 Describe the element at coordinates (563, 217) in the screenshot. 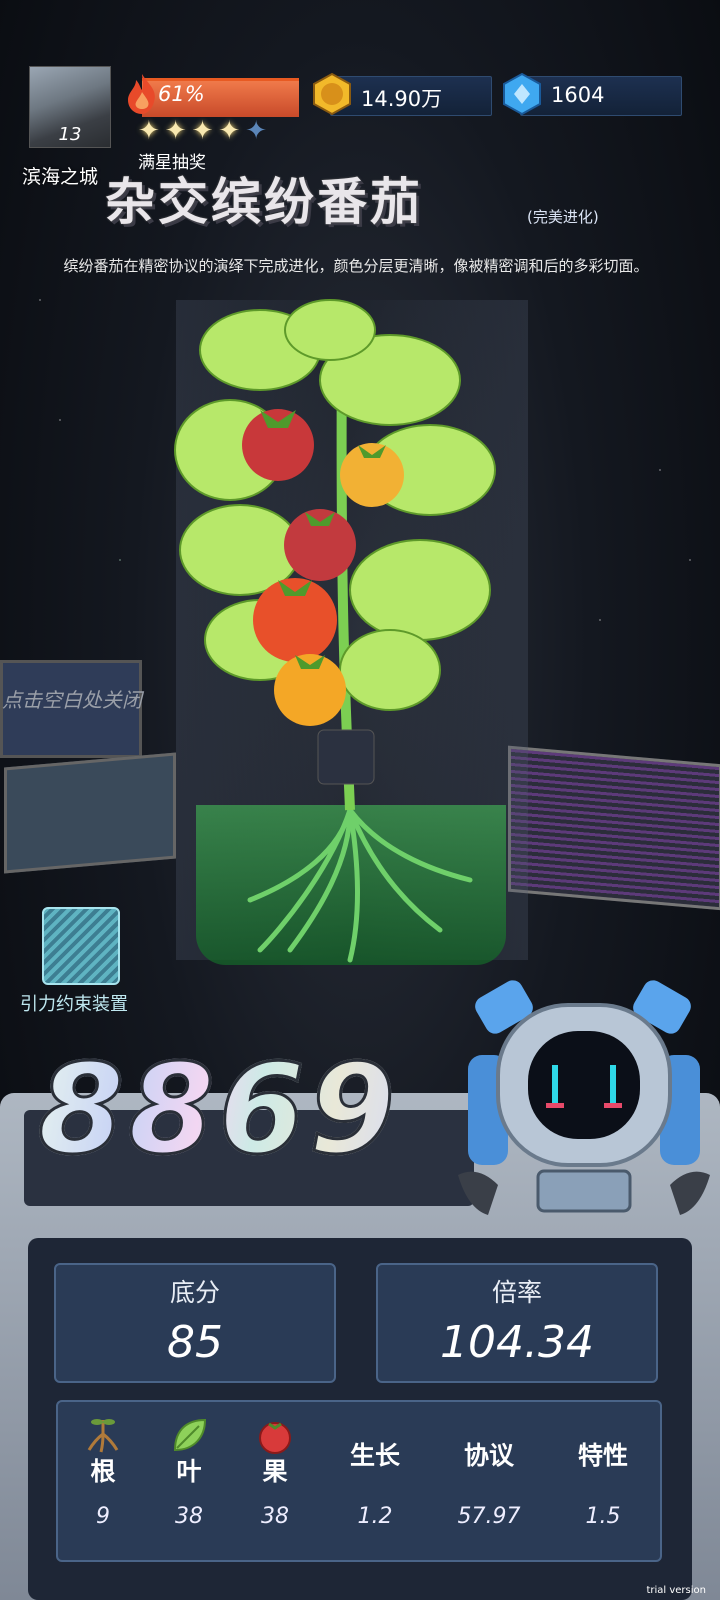

I see `evolution-tag: (完美进化)` at that location.